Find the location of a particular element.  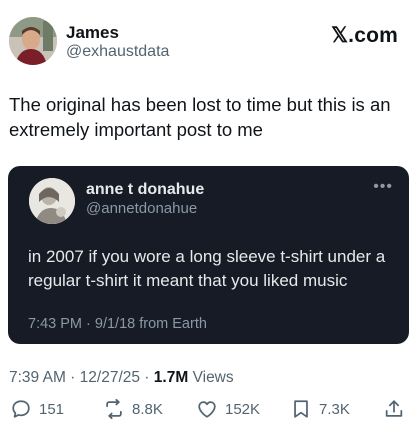

like-icon is located at coordinates (207, 409).